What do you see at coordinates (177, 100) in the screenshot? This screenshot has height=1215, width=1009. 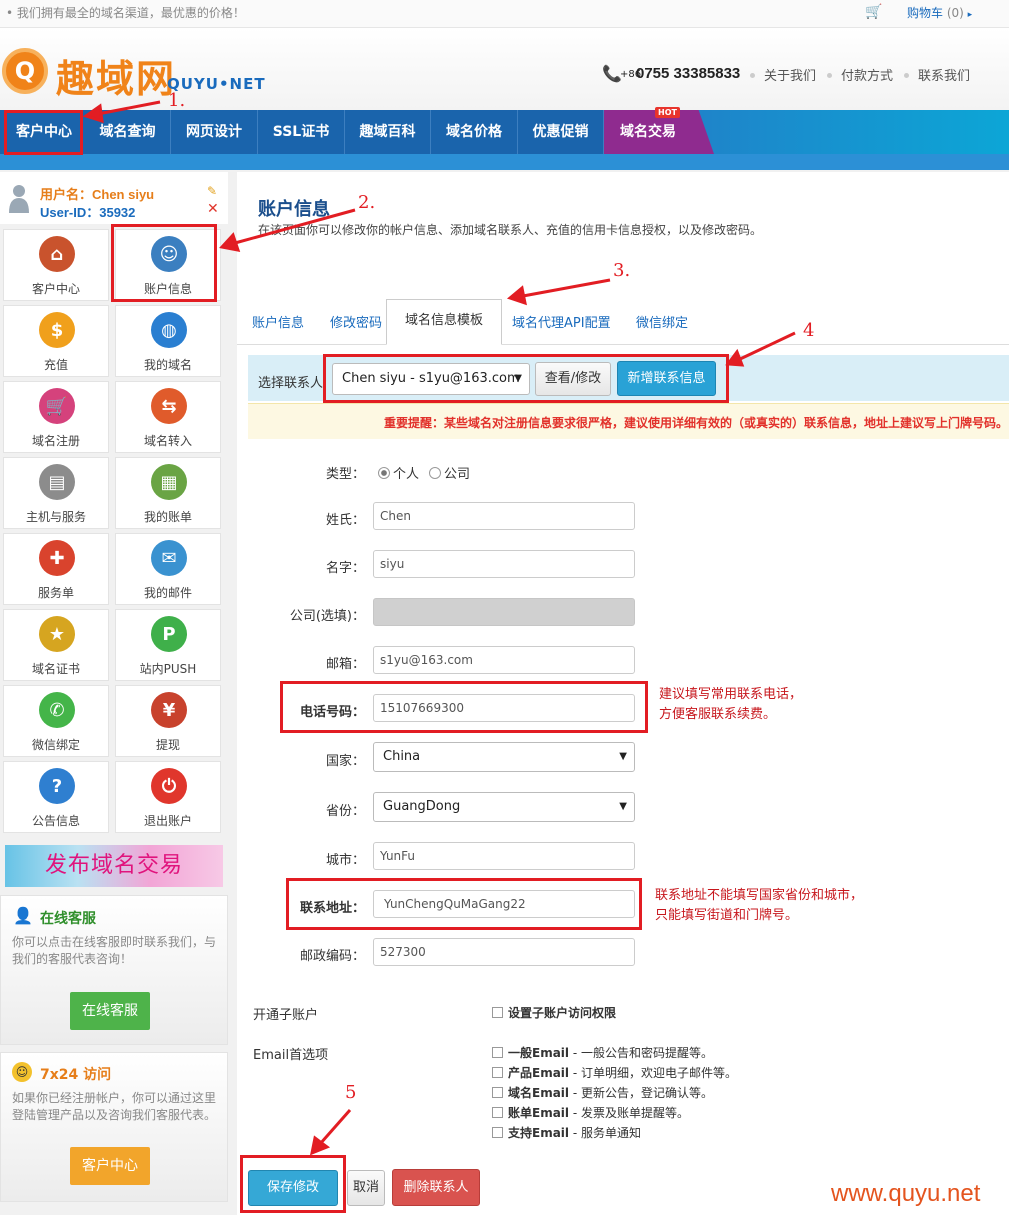 I see `step-1-label: 1.` at bounding box center [177, 100].